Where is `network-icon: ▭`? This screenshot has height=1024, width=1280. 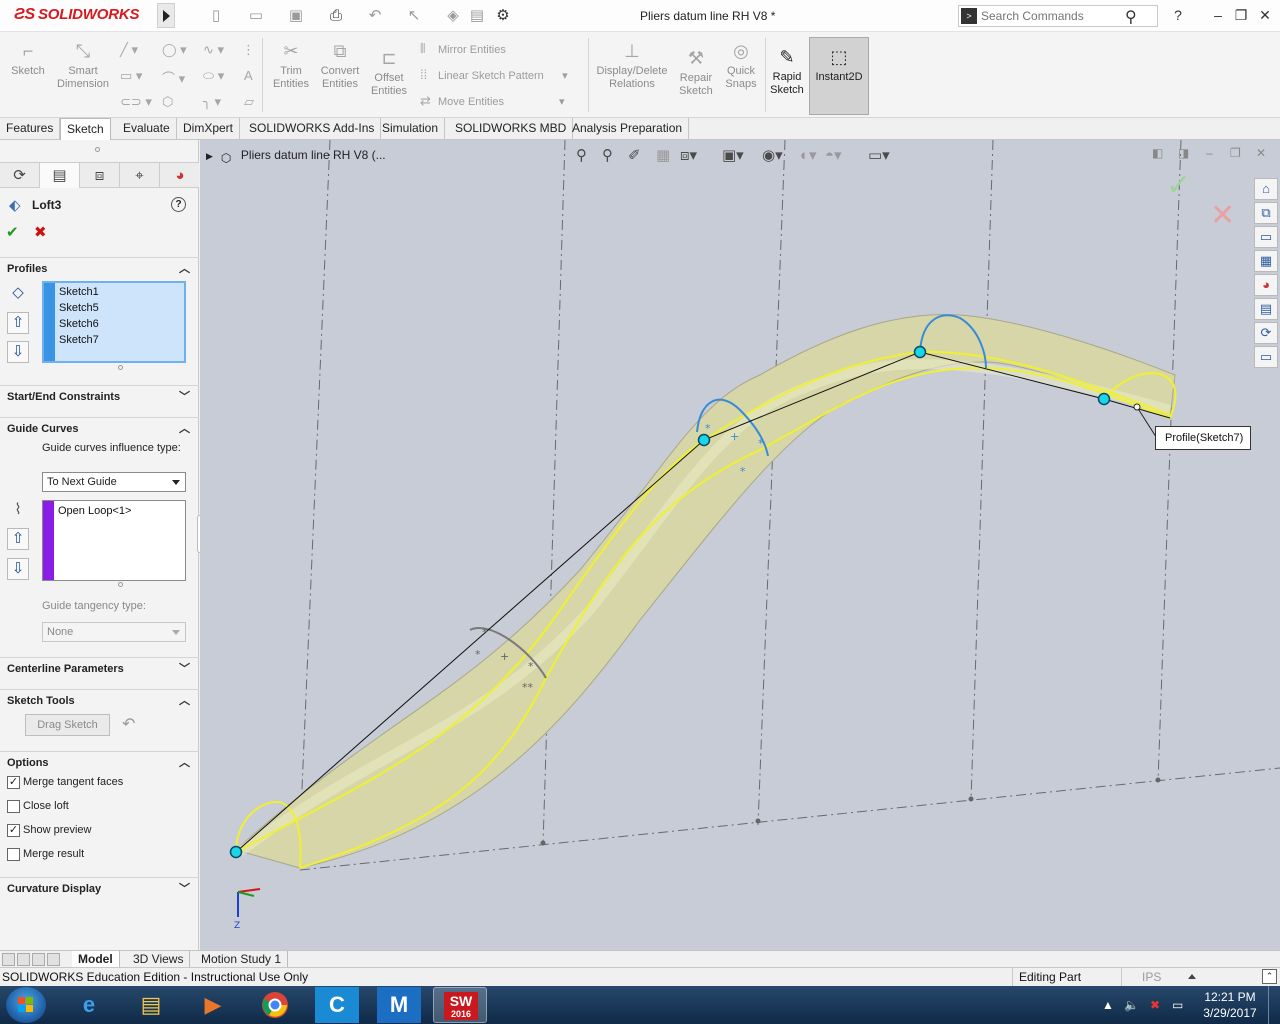
network-icon: ▭ is located at coordinates (1177, 1005).